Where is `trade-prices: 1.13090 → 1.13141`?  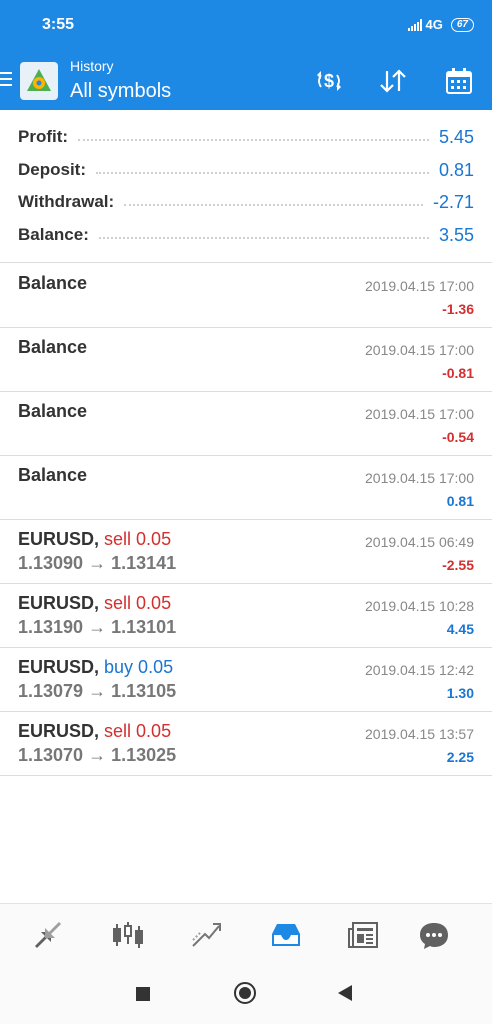 trade-prices: 1.13090 → 1.13141 is located at coordinates (97, 563).